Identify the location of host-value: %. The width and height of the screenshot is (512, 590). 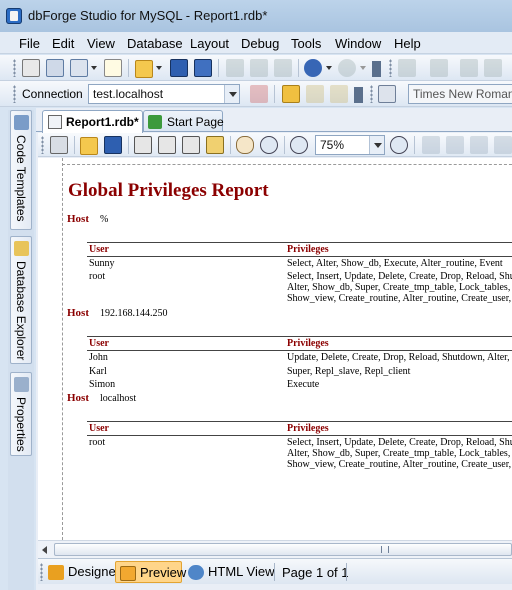
(104, 219).